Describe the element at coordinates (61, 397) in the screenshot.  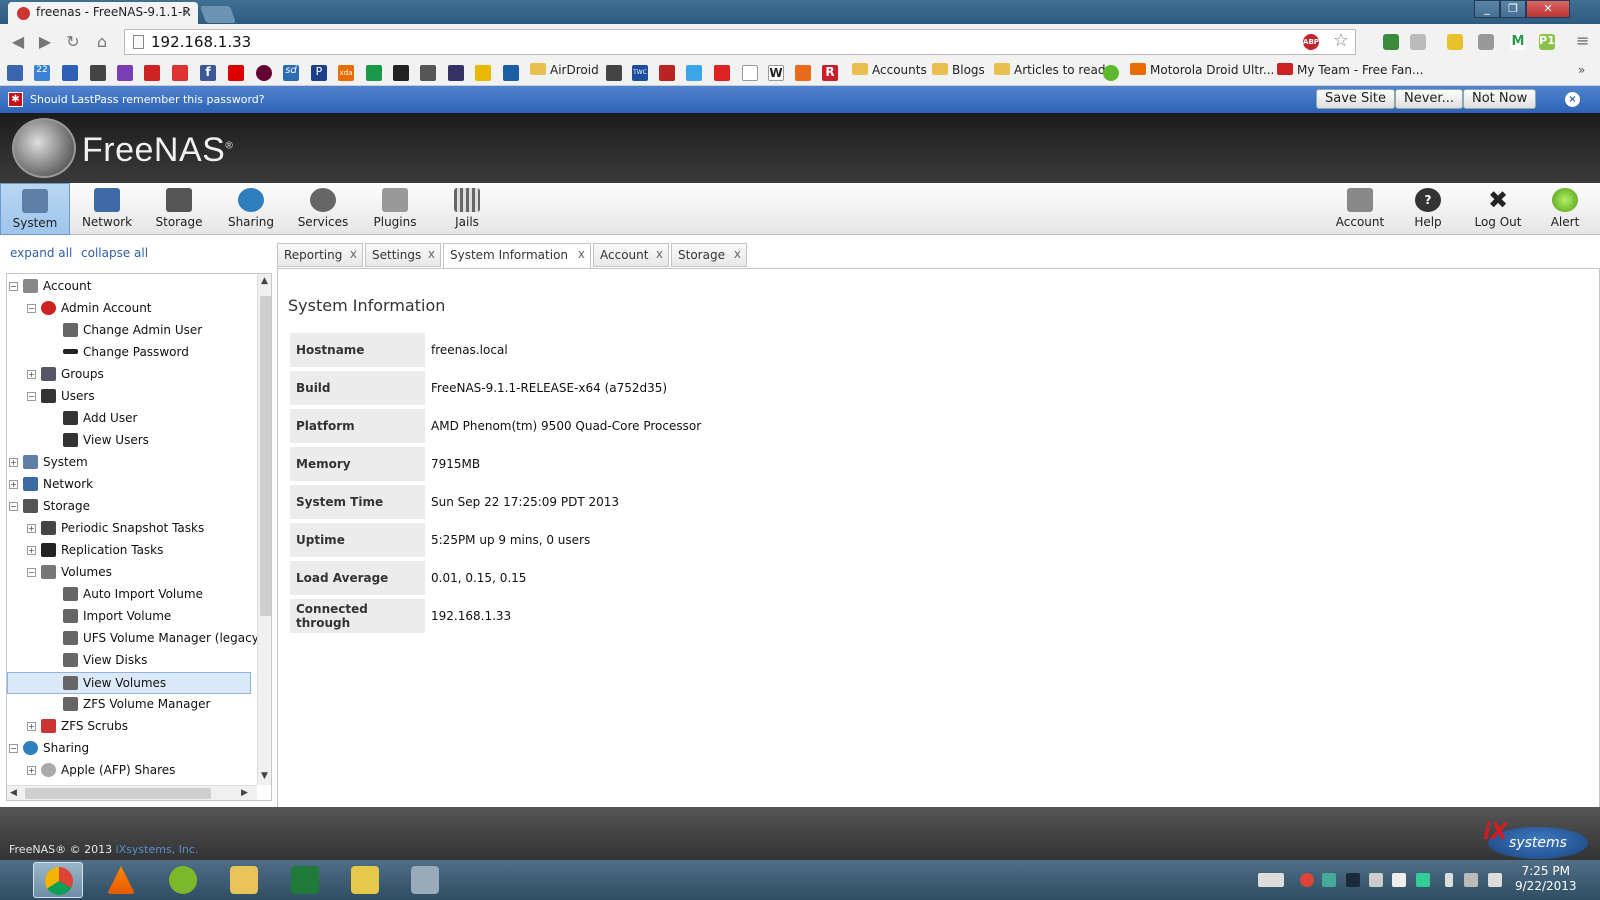
I see `tree-node-users: − Users` at that location.